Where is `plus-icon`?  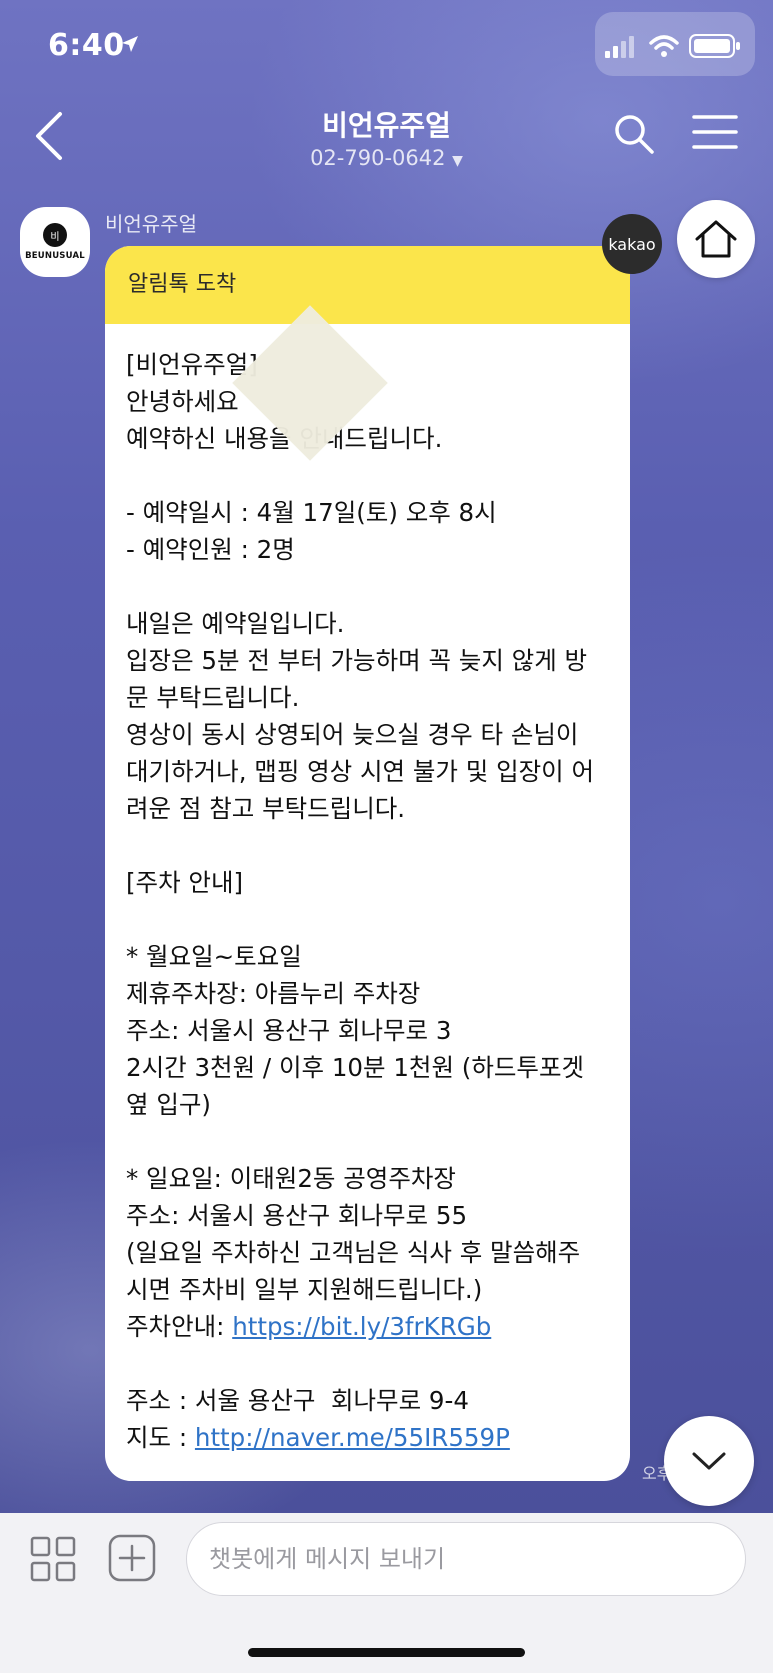 plus-icon is located at coordinates (132, 1558).